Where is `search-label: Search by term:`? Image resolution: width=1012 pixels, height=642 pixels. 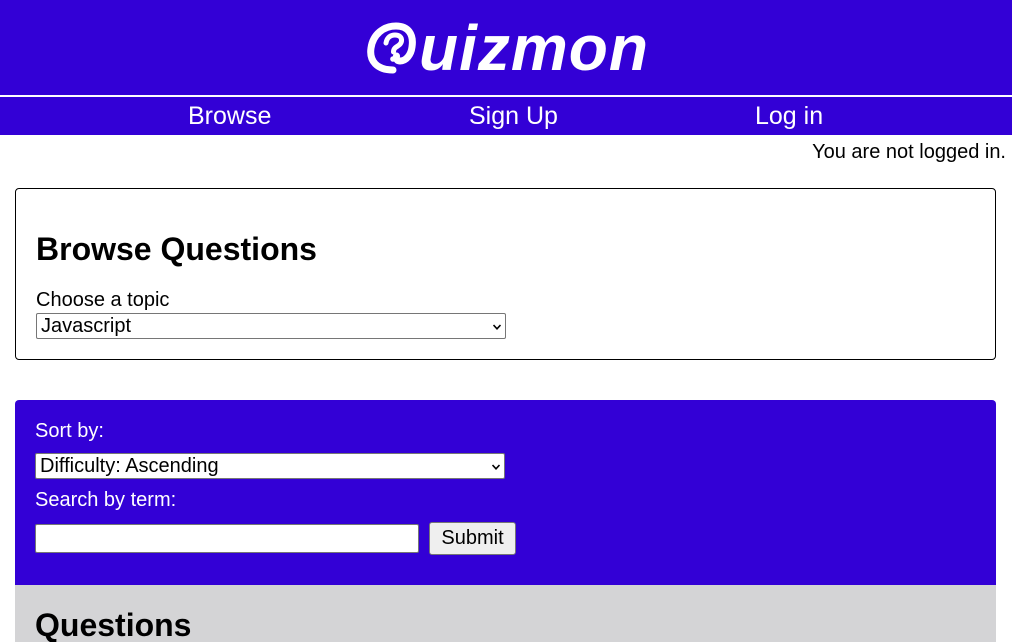 search-label: Search by term: is located at coordinates (106, 500).